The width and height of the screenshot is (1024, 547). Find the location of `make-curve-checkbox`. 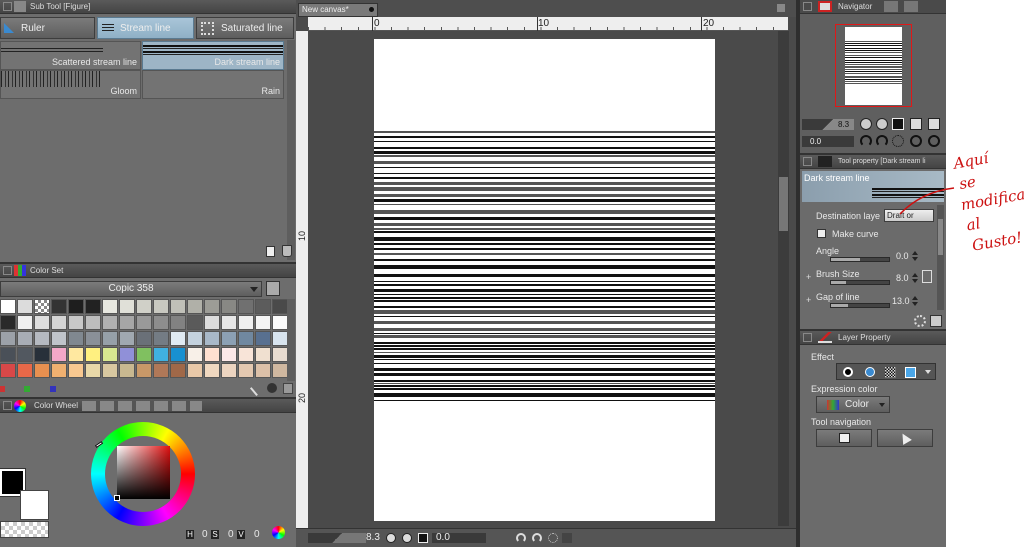

make-curve-checkbox is located at coordinates (821, 233).